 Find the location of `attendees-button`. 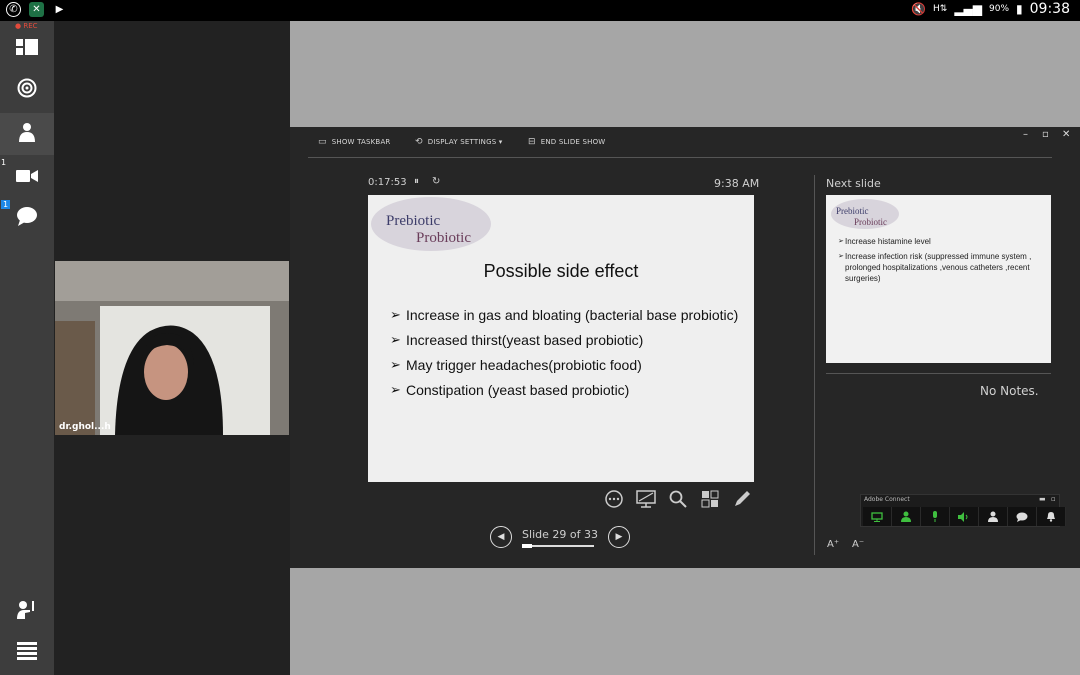

attendees-button is located at coordinates (27, 134).